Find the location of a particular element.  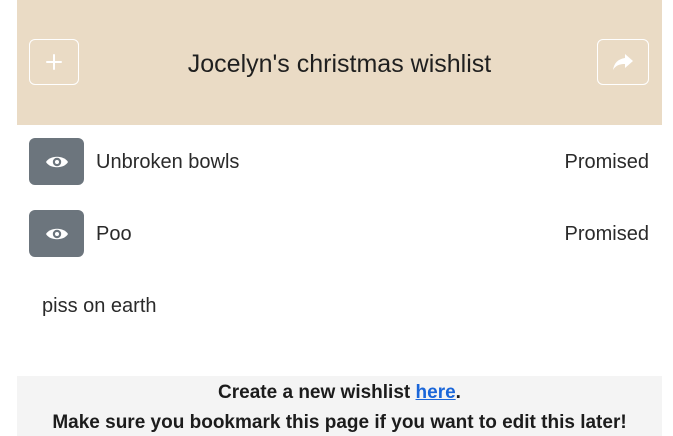

footer-create-line: Create a new wishlist here. is located at coordinates (339, 393).